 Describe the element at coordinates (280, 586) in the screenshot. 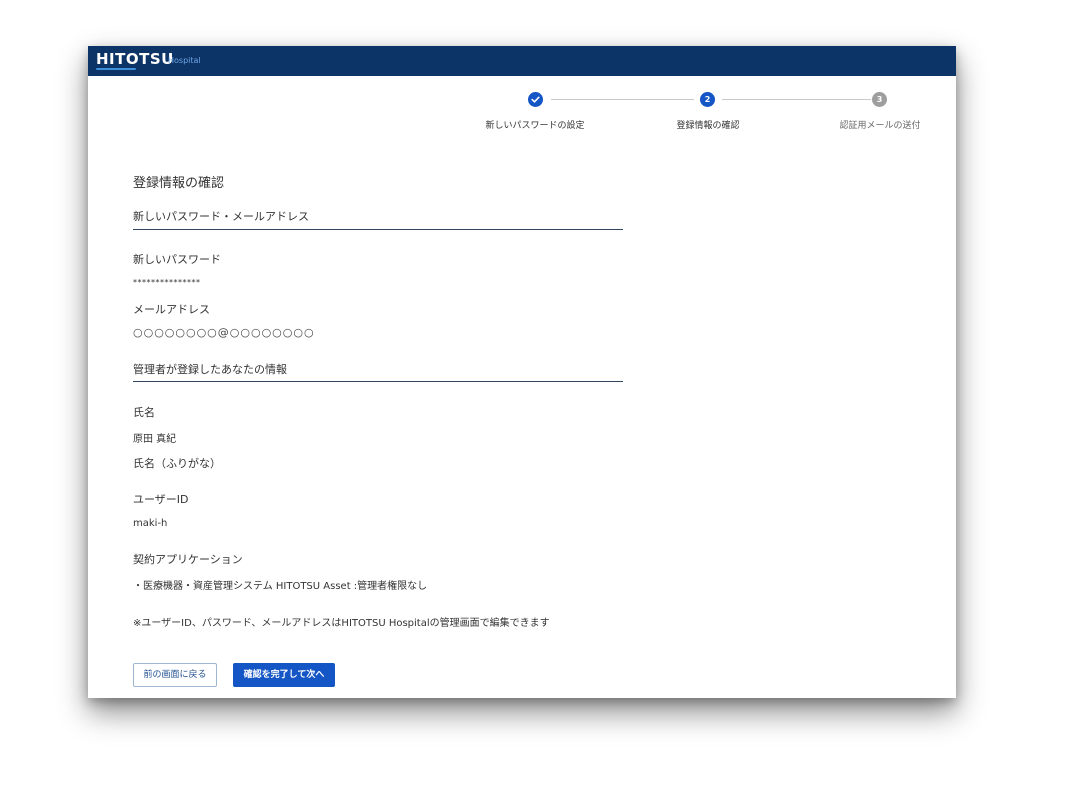

I see `apps-value: ・医療機器・資産管理システム HITOTSU Asset :管理者権限なし` at that location.